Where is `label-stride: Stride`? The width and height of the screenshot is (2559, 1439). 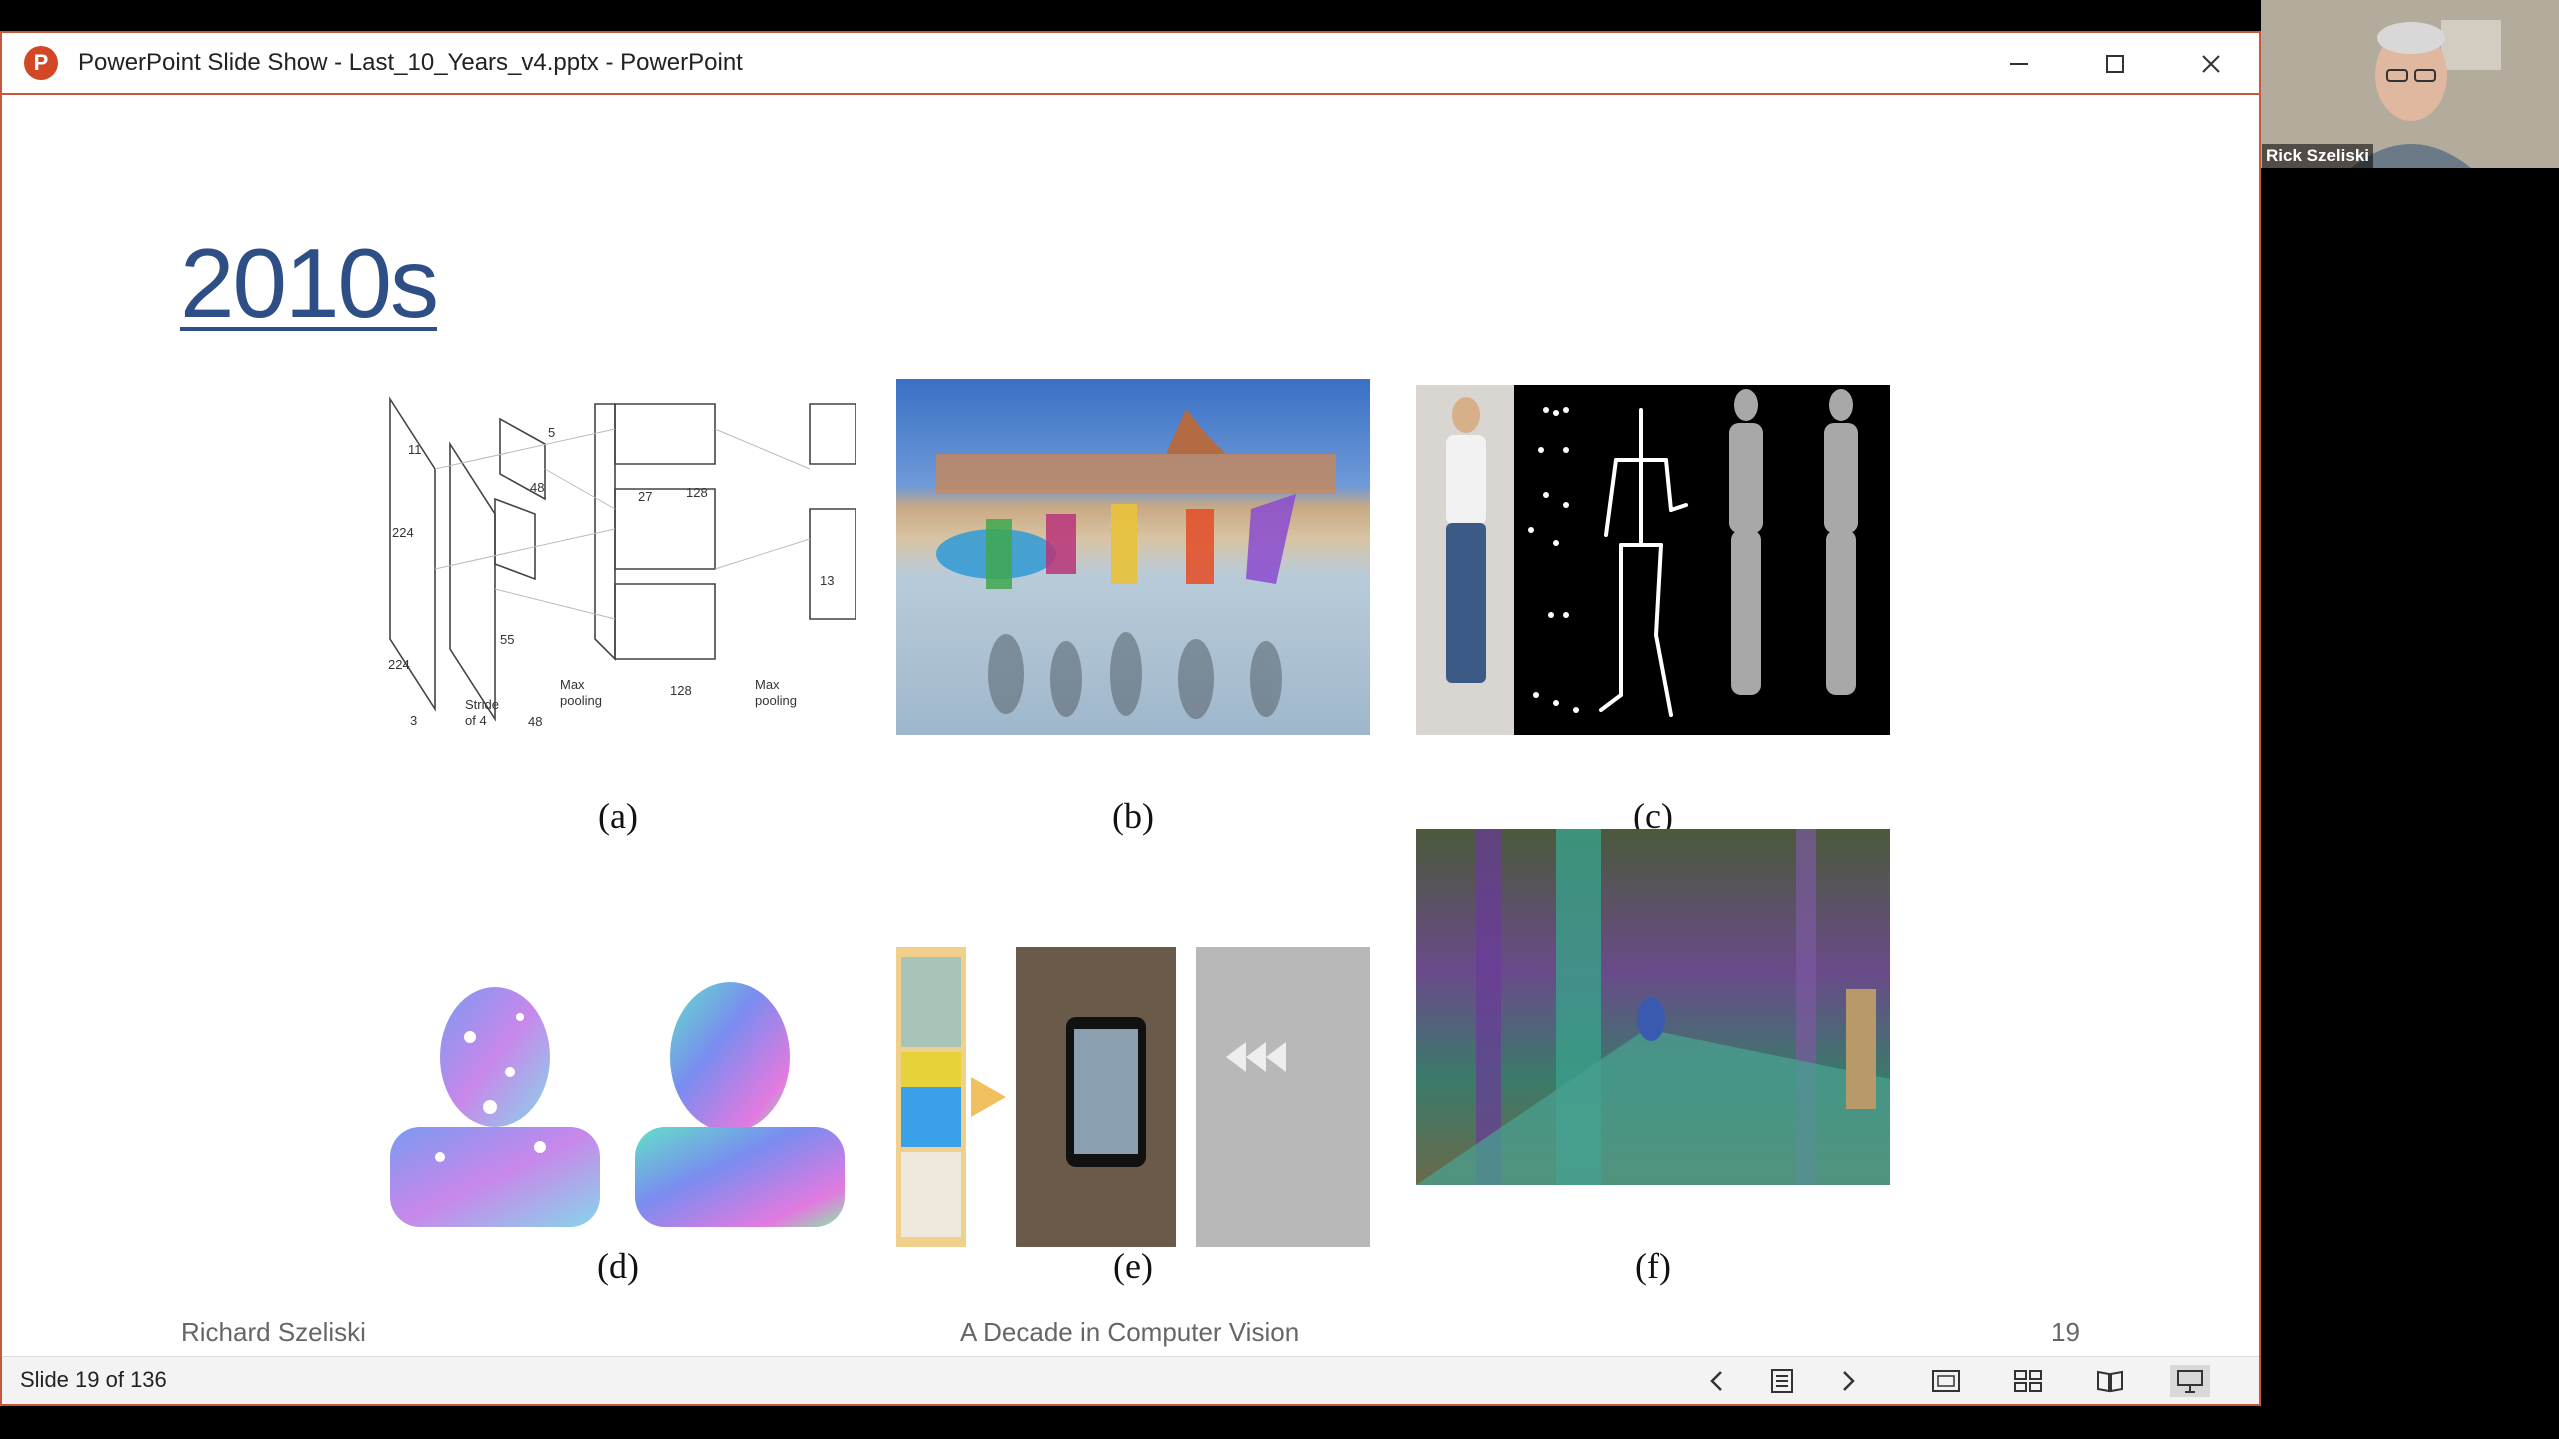
label-stride: Stride is located at coordinates (482, 704).